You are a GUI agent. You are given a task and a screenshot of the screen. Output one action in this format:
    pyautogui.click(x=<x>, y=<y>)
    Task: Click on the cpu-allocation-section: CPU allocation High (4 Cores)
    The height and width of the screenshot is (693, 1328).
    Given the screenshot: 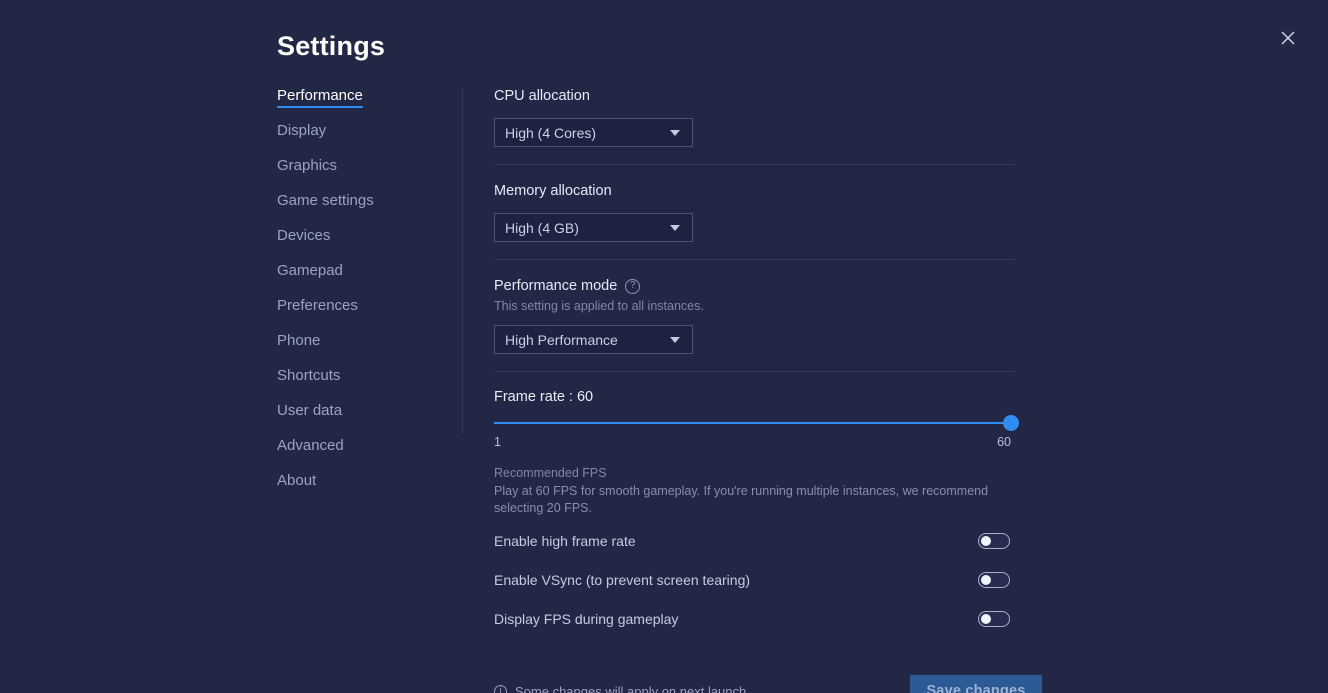 What is the action you would take?
    pyautogui.click(x=755, y=117)
    